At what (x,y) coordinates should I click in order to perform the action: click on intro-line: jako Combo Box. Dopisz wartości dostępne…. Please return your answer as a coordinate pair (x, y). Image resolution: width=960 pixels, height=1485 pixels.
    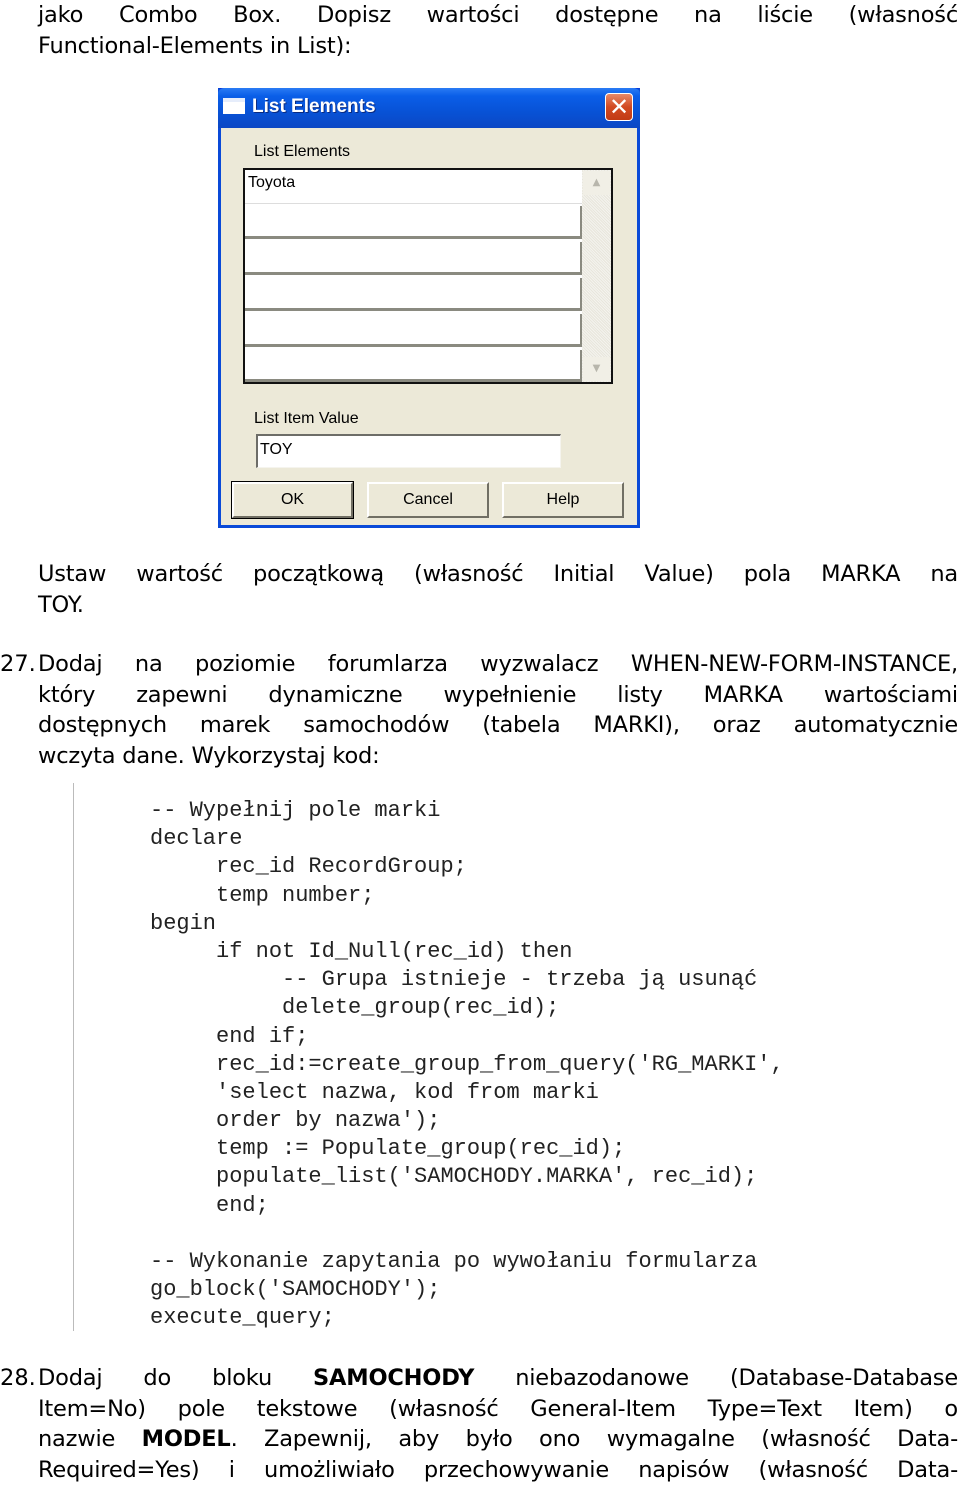
    Looking at the image, I should click on (498, 15).